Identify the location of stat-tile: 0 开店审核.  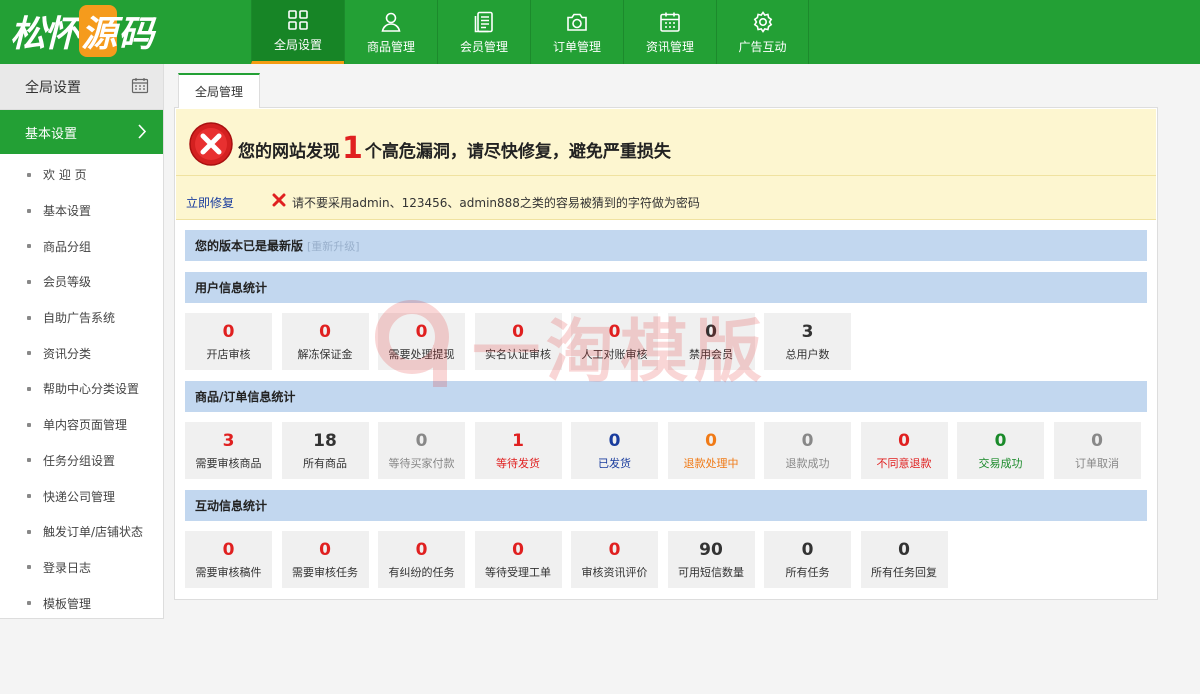
(228, 341).